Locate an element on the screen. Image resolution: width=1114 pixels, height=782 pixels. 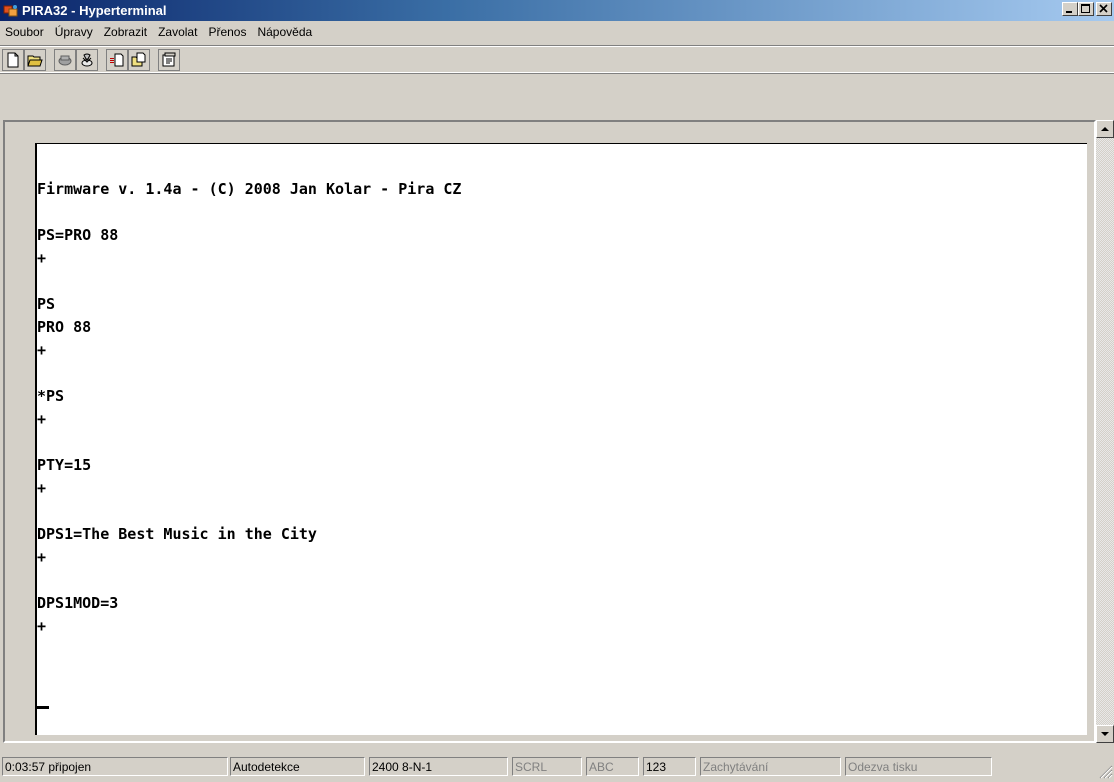
close-icon is located at coordinates (1103, 8).